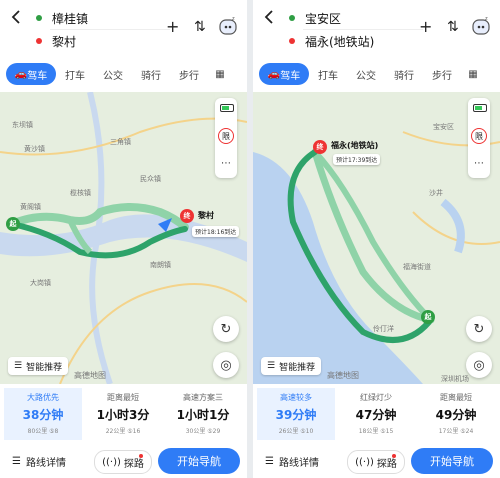 This screenshot has width=500, height=478. Describe the element at coordinates (296, 414) in the screenshot. I see `route-option-1: 高速较多 39分钟 26公里 ⑤10` at that location.